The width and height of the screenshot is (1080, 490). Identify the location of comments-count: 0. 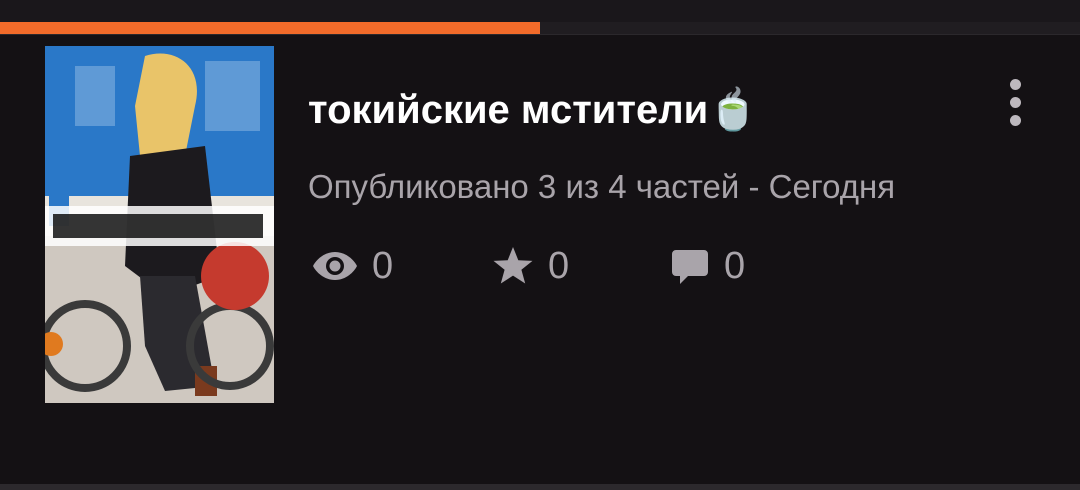
(735, 265).